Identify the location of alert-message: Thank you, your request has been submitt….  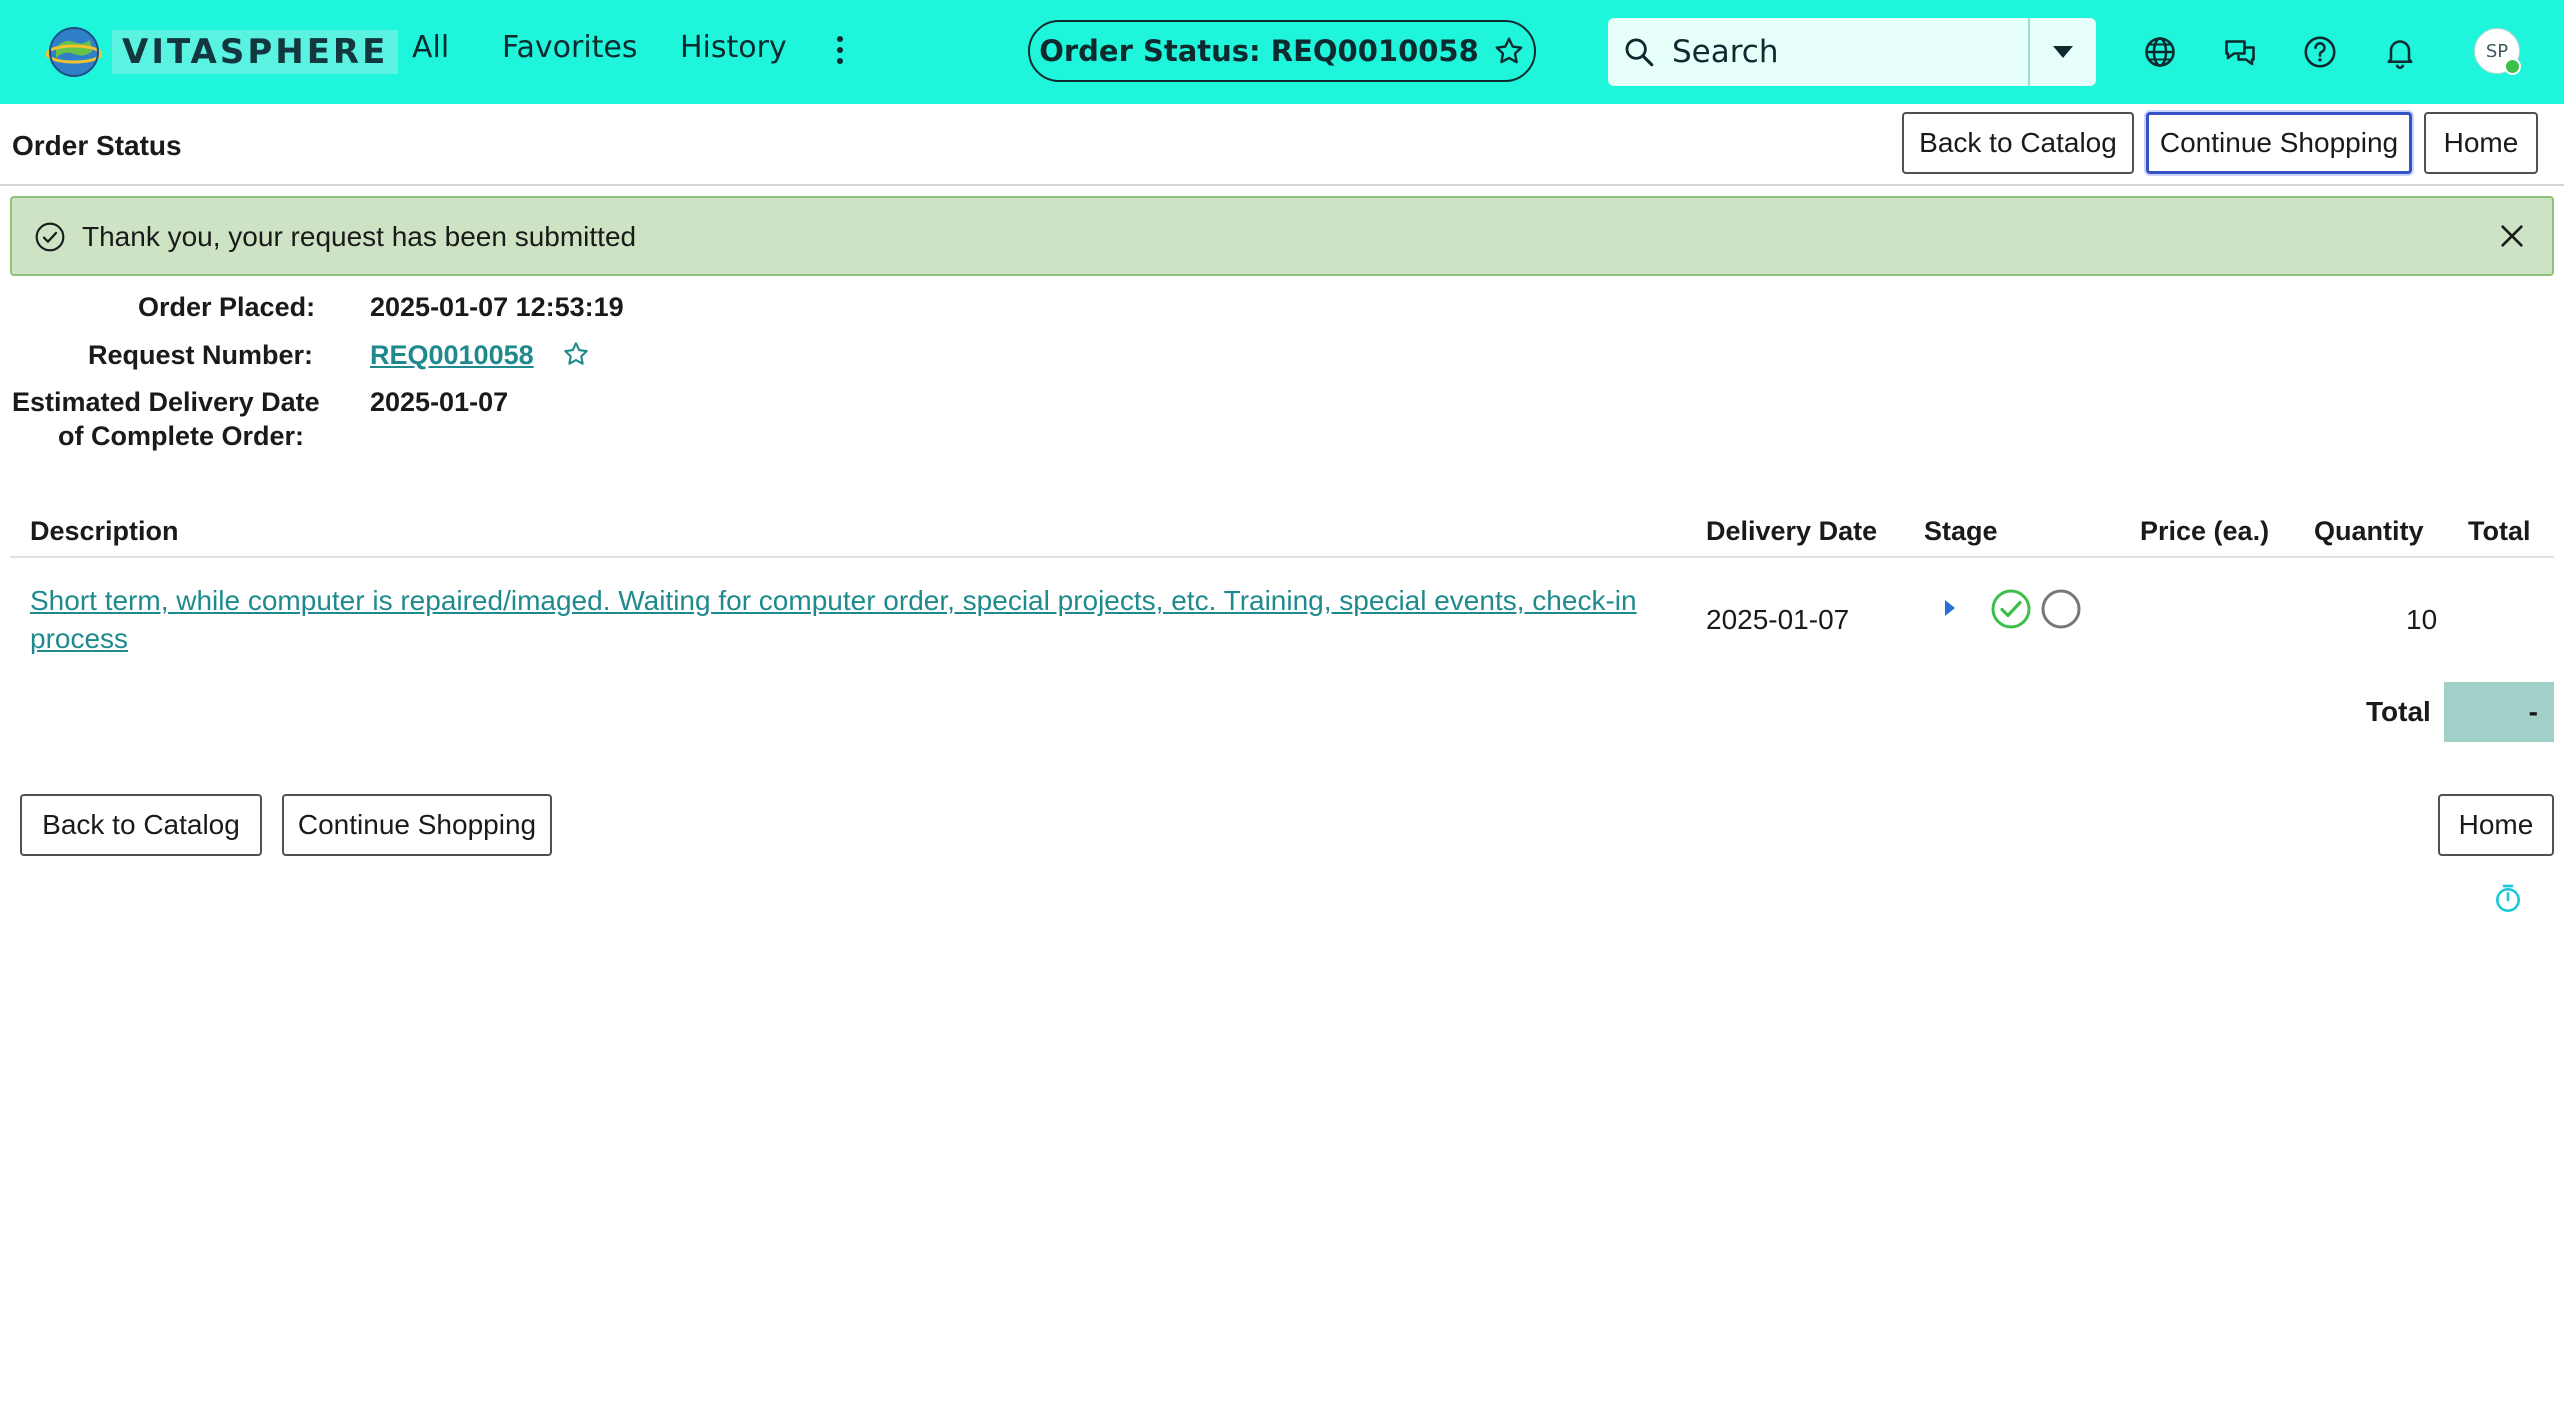
(359, 236).